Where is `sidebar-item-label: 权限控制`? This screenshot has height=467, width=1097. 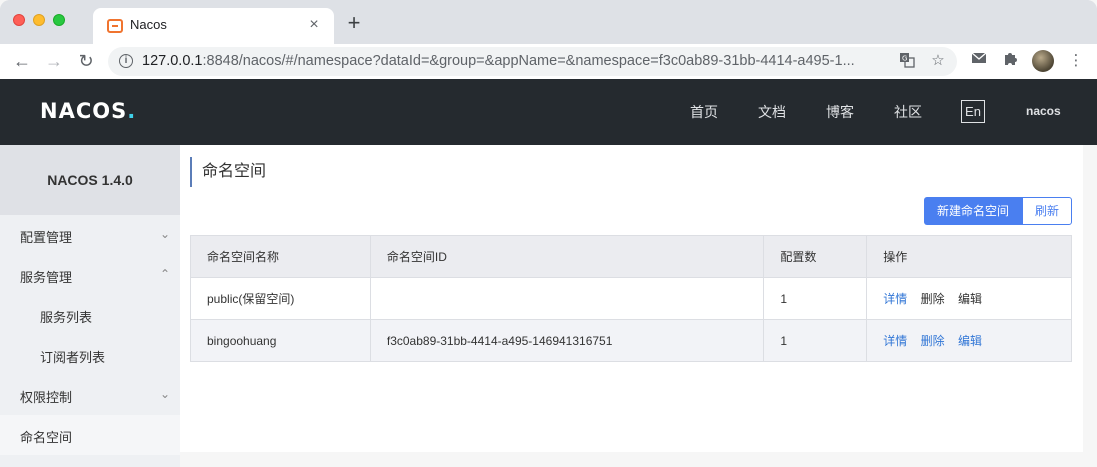
sidebar-item-label: 权限控制 is located at coordinates (46, 397).